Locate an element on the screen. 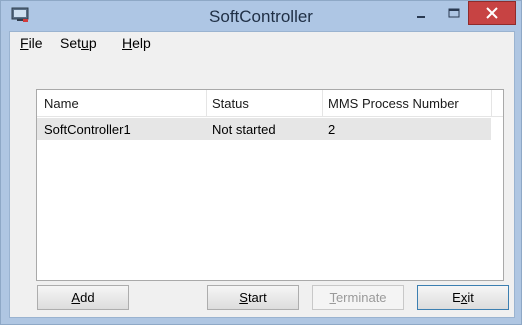 The image size is (522, 325). column-header-mms: MMS Process Number is located at coordinates (393, 103).